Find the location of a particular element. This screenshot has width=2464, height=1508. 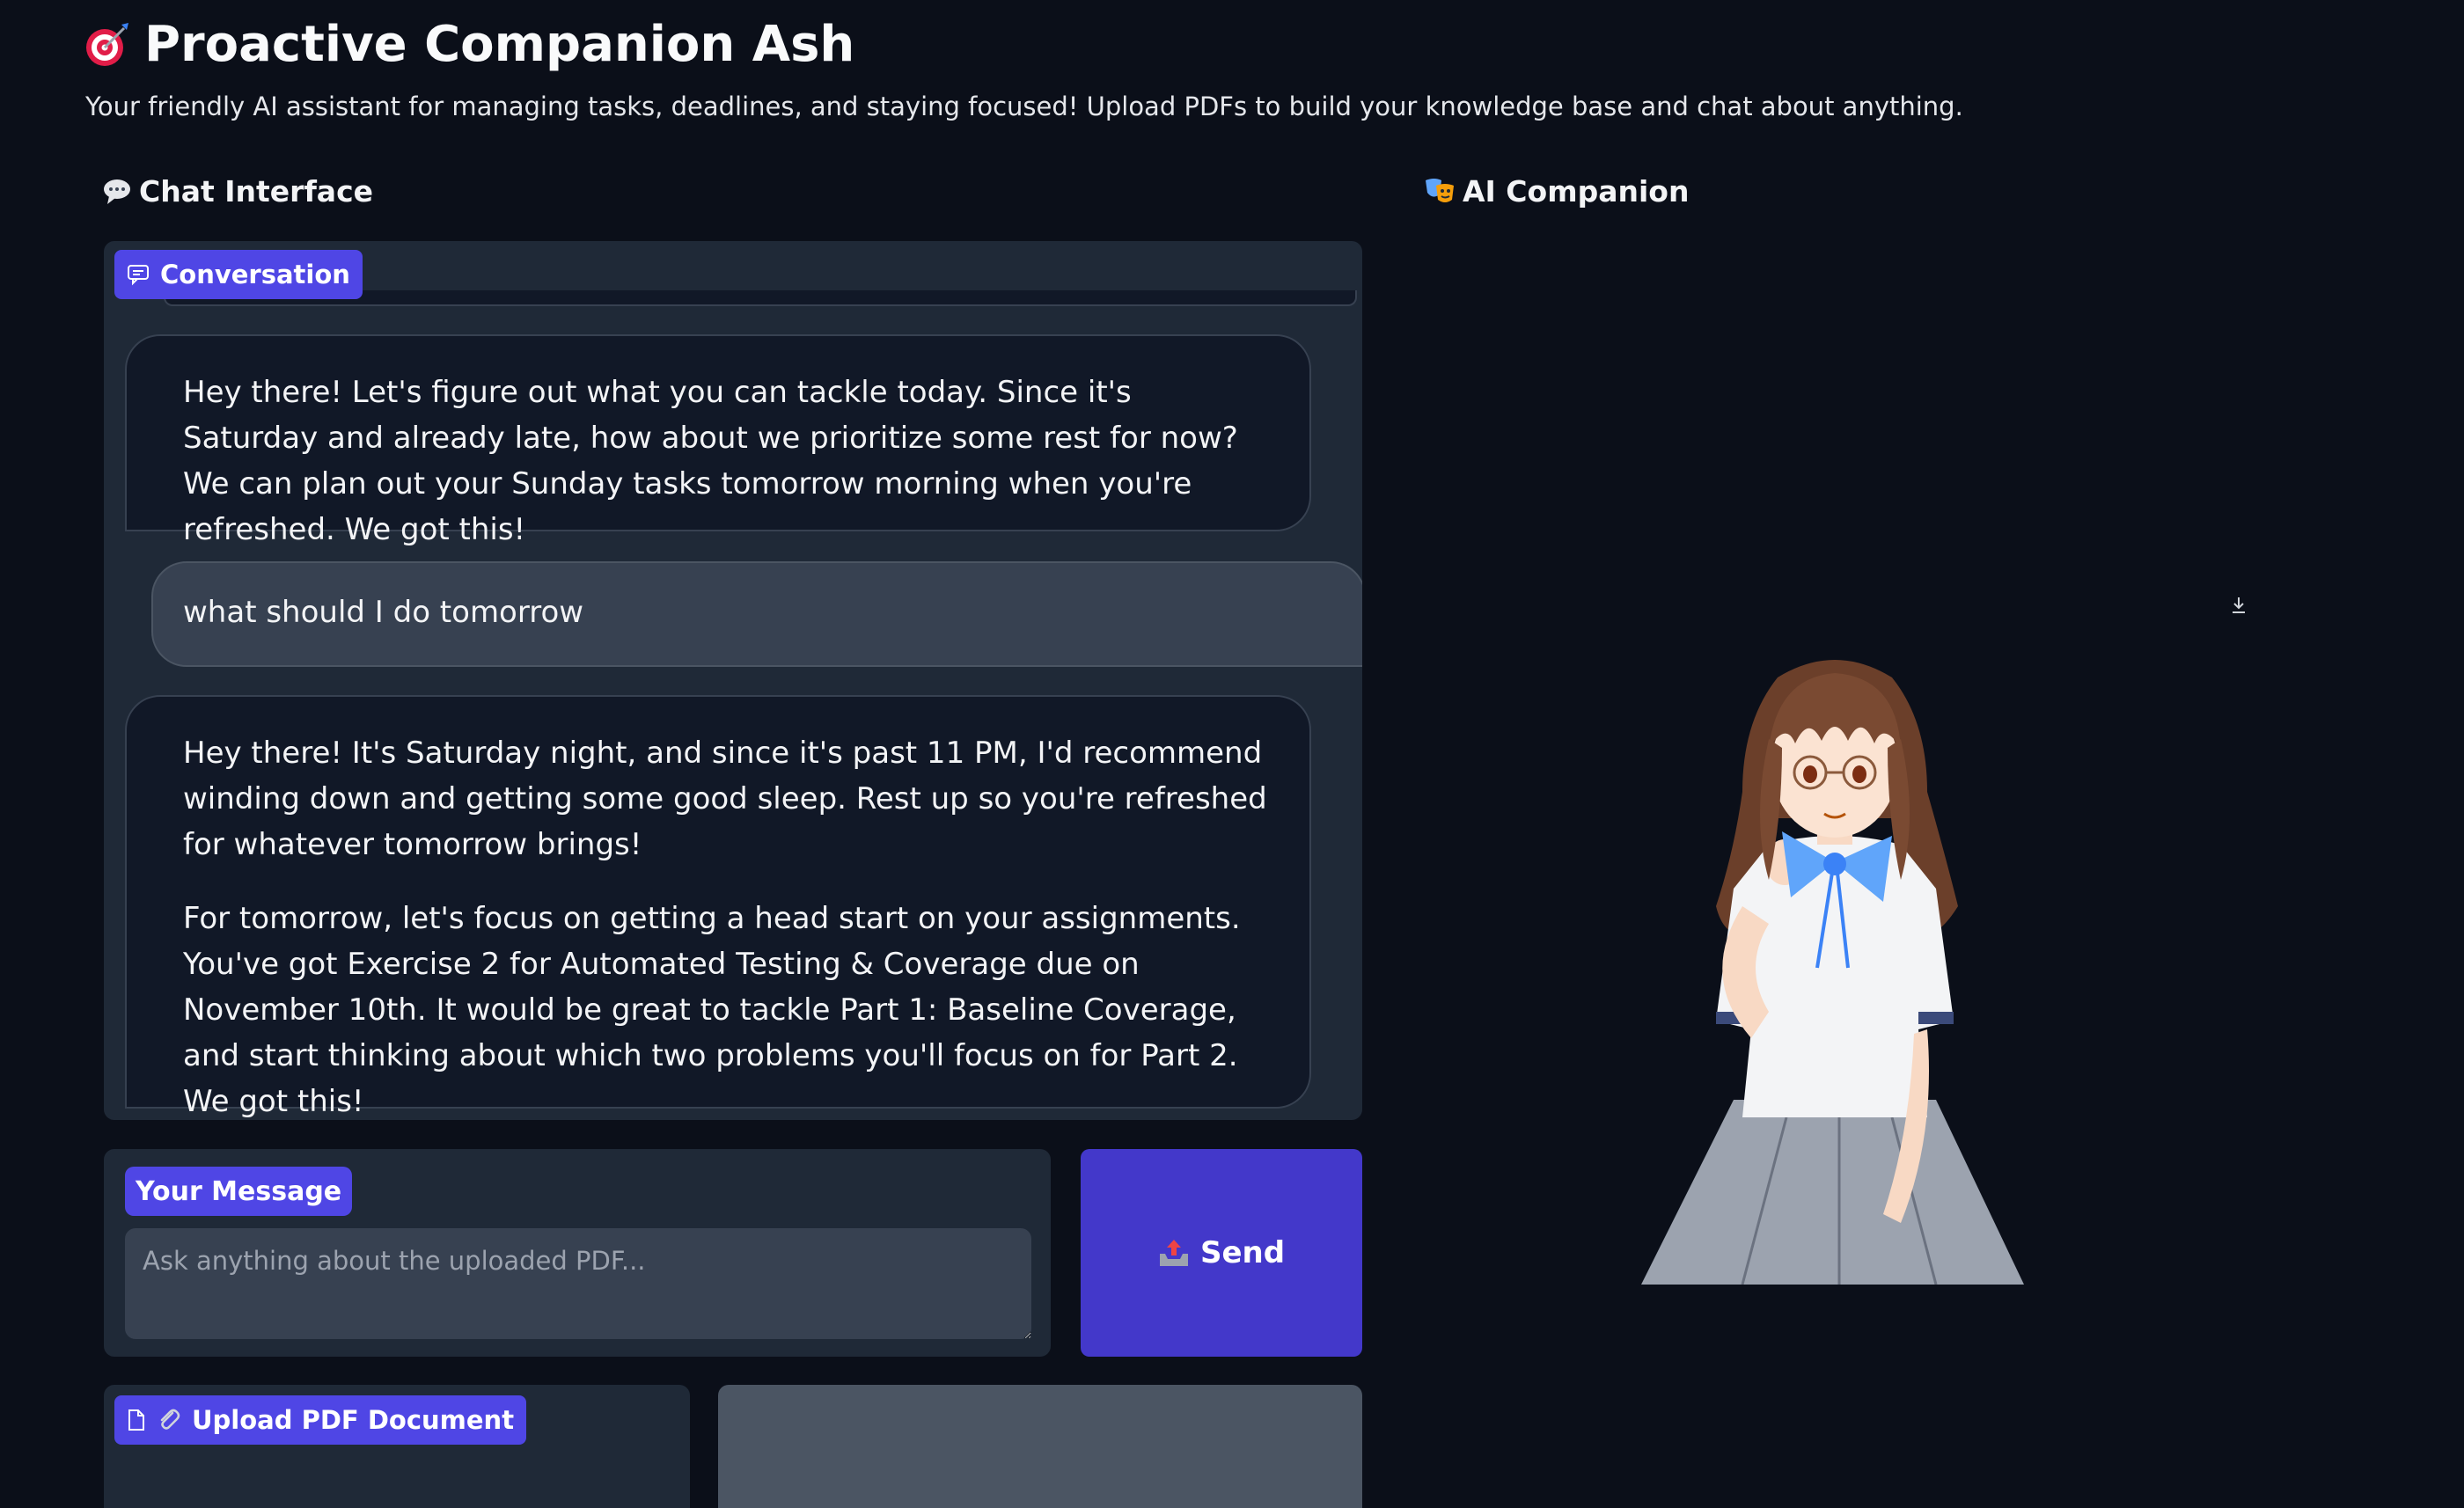

upload-label-text: Upload PDF Document is located at coordinates (354, 1420).